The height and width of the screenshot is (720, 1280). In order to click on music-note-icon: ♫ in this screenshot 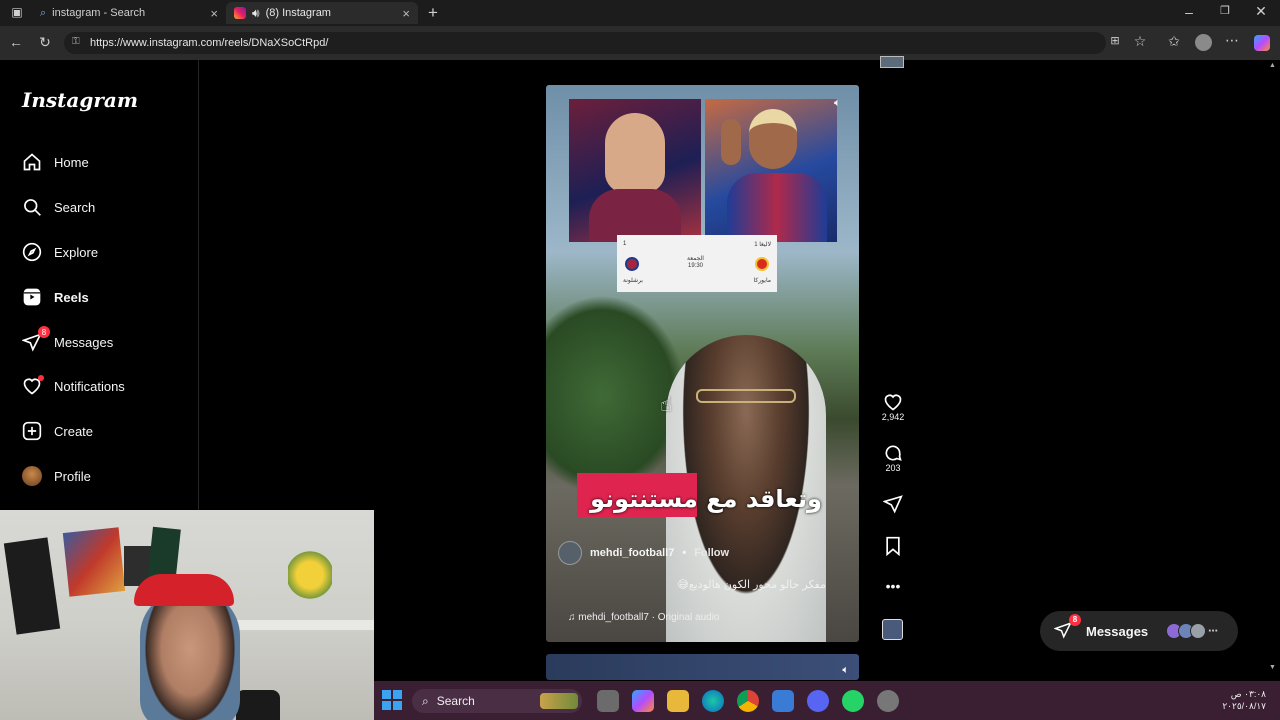, I will do `click(572, 617)`.